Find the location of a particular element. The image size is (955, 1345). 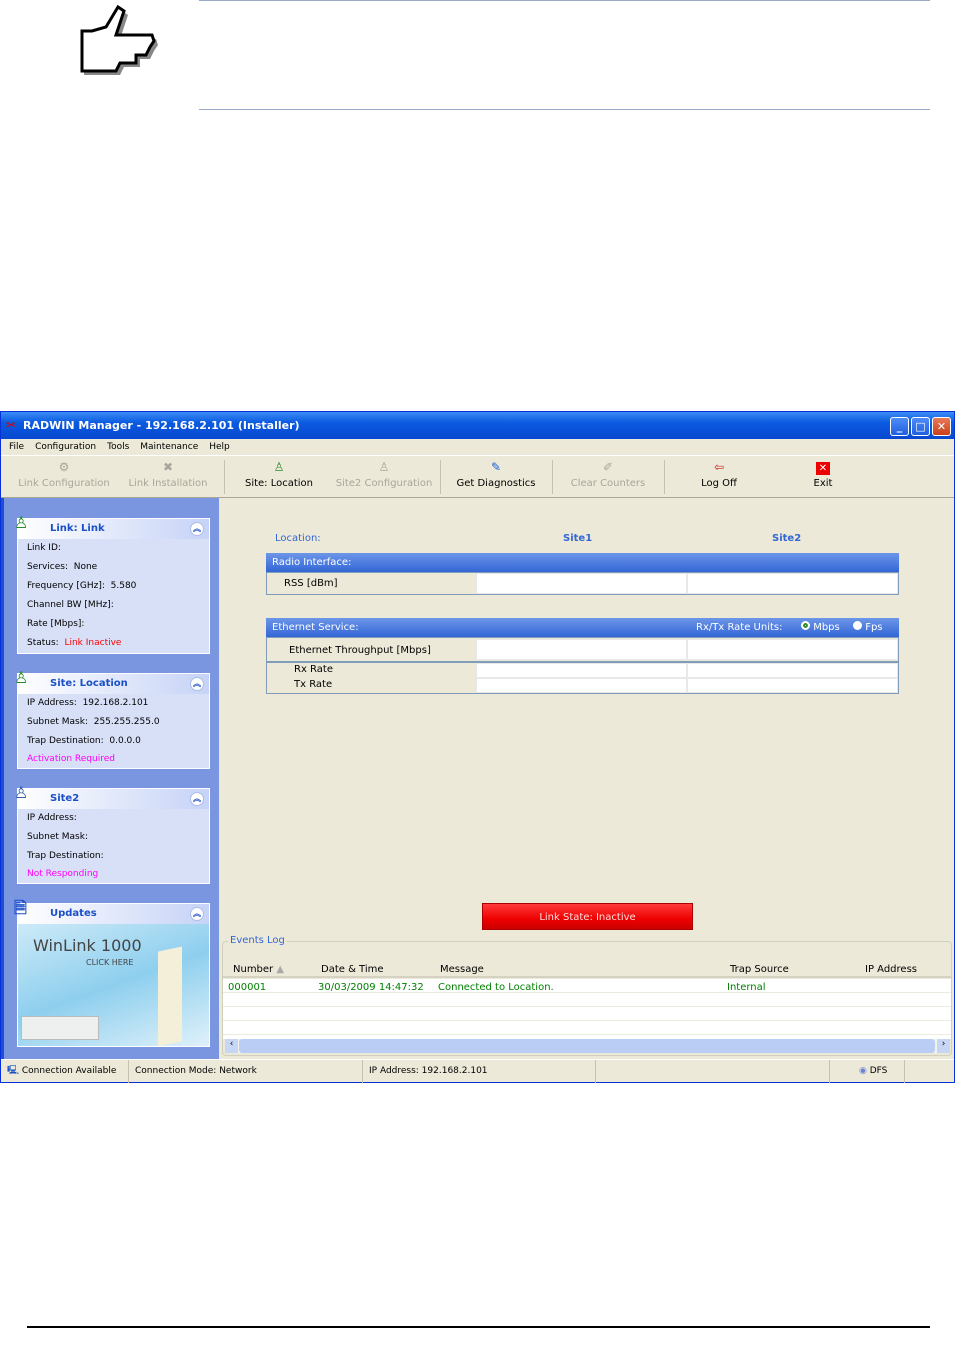

dfs-icon: ◉ is located at coordinates (863, 1071).